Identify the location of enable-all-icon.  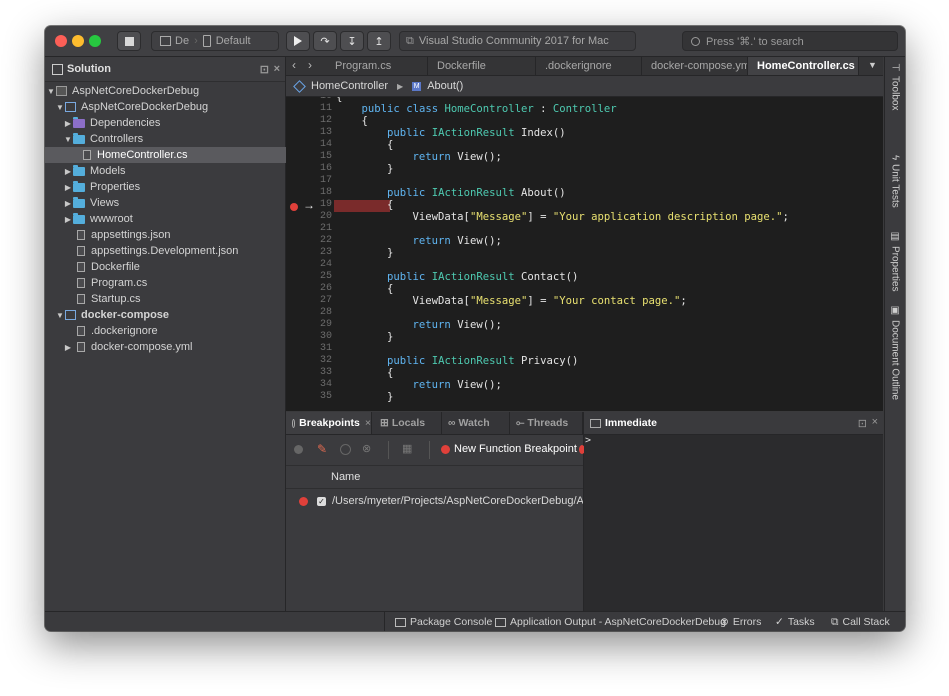
(298, 449).